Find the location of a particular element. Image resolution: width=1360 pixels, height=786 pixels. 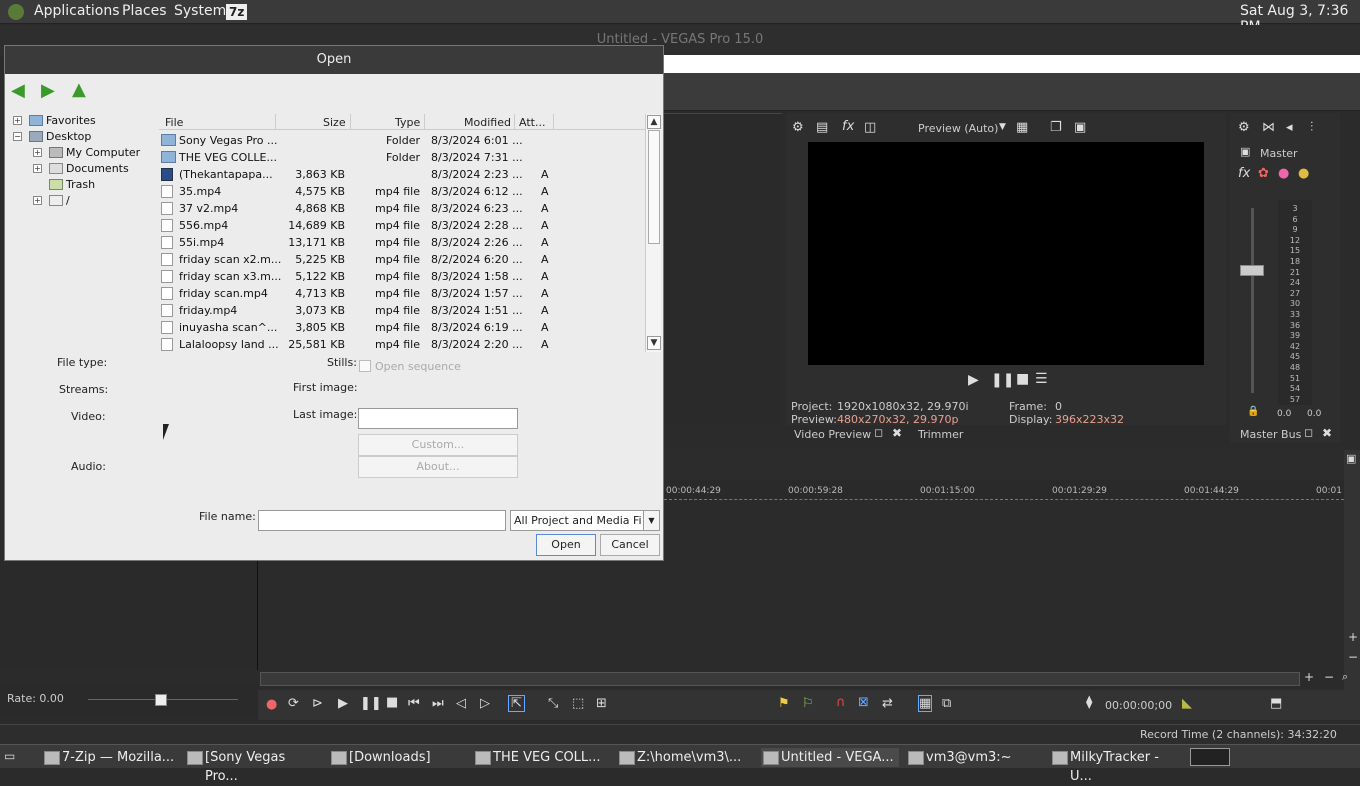

copy-snapshot-icon: ❐ is located at coordinates (1056, 127).